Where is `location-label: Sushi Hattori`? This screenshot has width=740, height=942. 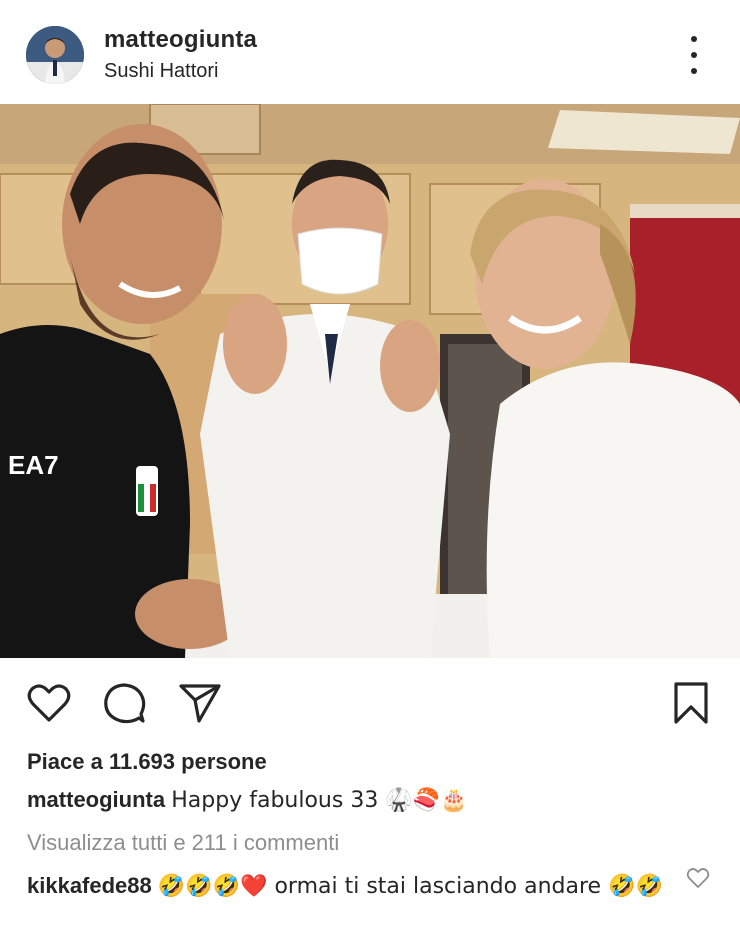
location-label: Sushi Hattori is located at coordinates (161, 71).